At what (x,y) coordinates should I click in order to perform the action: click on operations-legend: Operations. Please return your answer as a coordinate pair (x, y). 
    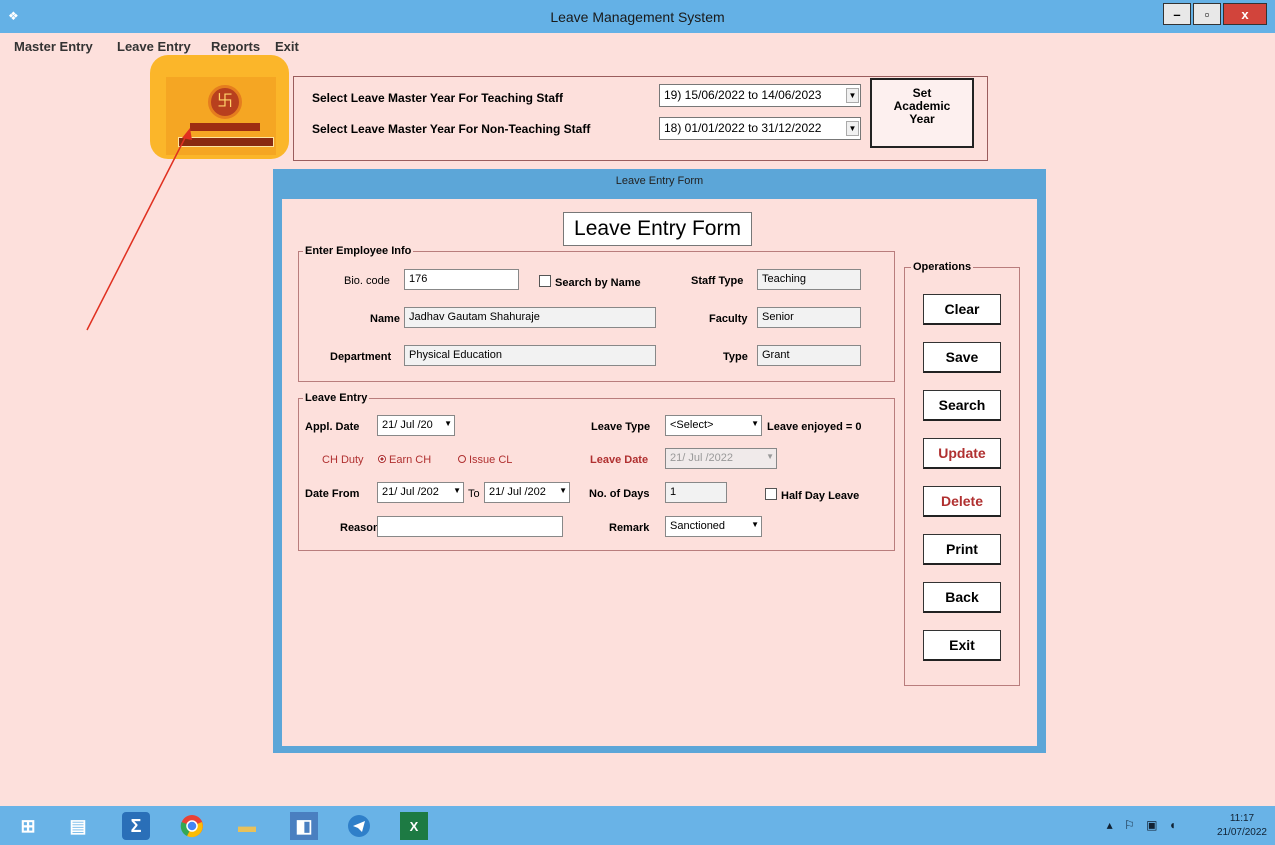
    Looking at the image, I should click on (942, 267).